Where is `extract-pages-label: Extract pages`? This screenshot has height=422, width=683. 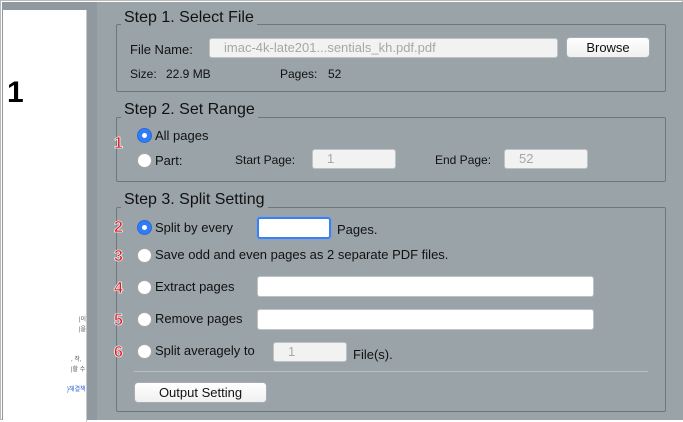
extract-pages-label: Extract pages is located at coordinates (195, 286).